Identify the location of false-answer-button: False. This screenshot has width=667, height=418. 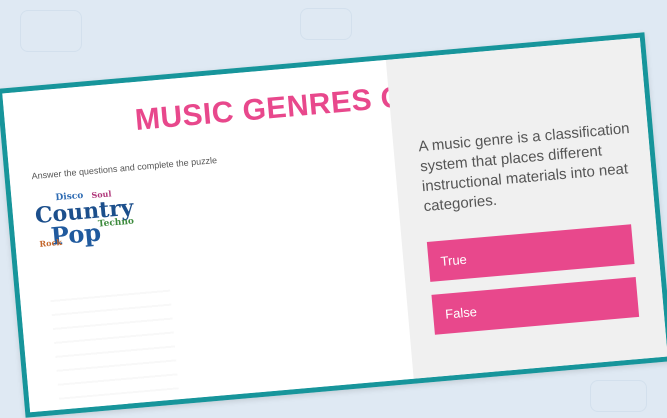
(535, 305).